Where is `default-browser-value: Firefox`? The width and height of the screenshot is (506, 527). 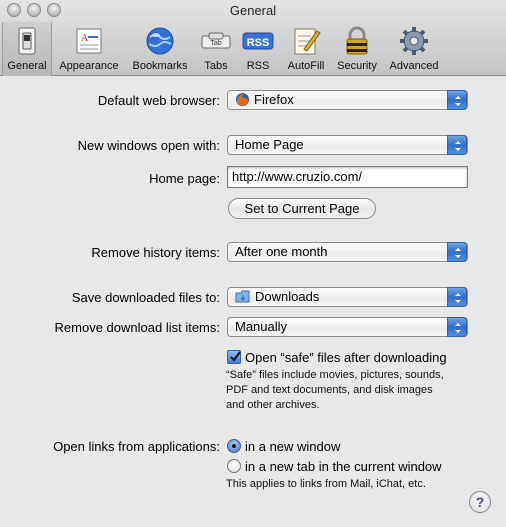
default-browser-value: Firefox is located at coordinates (274, 99).